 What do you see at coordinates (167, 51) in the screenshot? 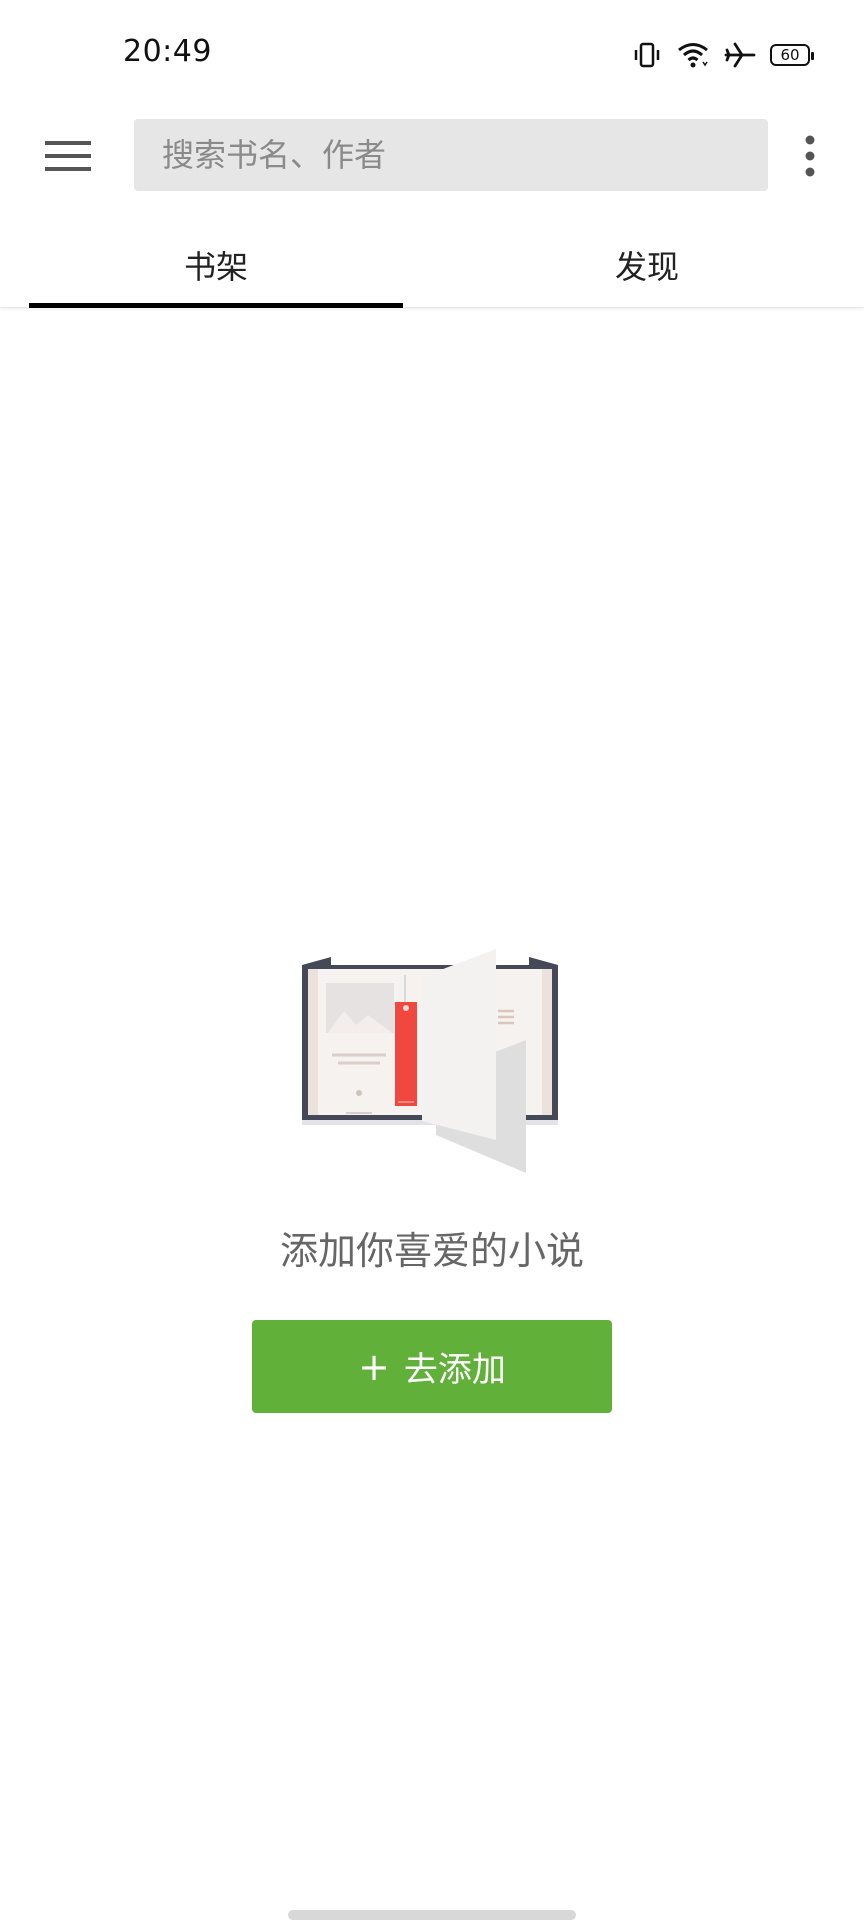
I see `status-time: 20:49` at bounding box center [167, 51].